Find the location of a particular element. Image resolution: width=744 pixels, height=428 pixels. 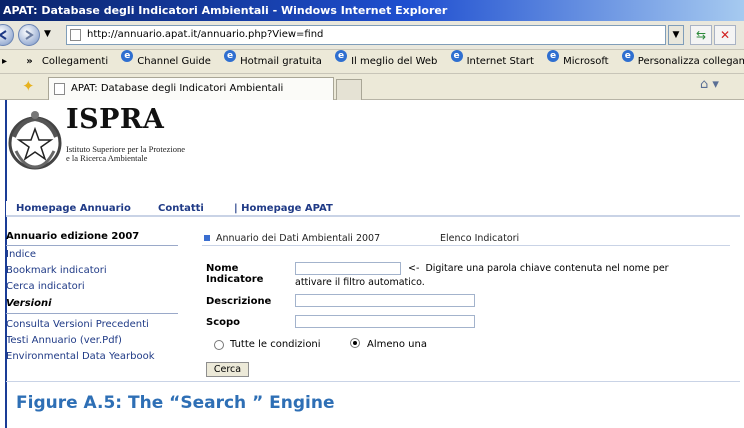

link-microsoft: e Microsoft is located at coordinates (573, 61).